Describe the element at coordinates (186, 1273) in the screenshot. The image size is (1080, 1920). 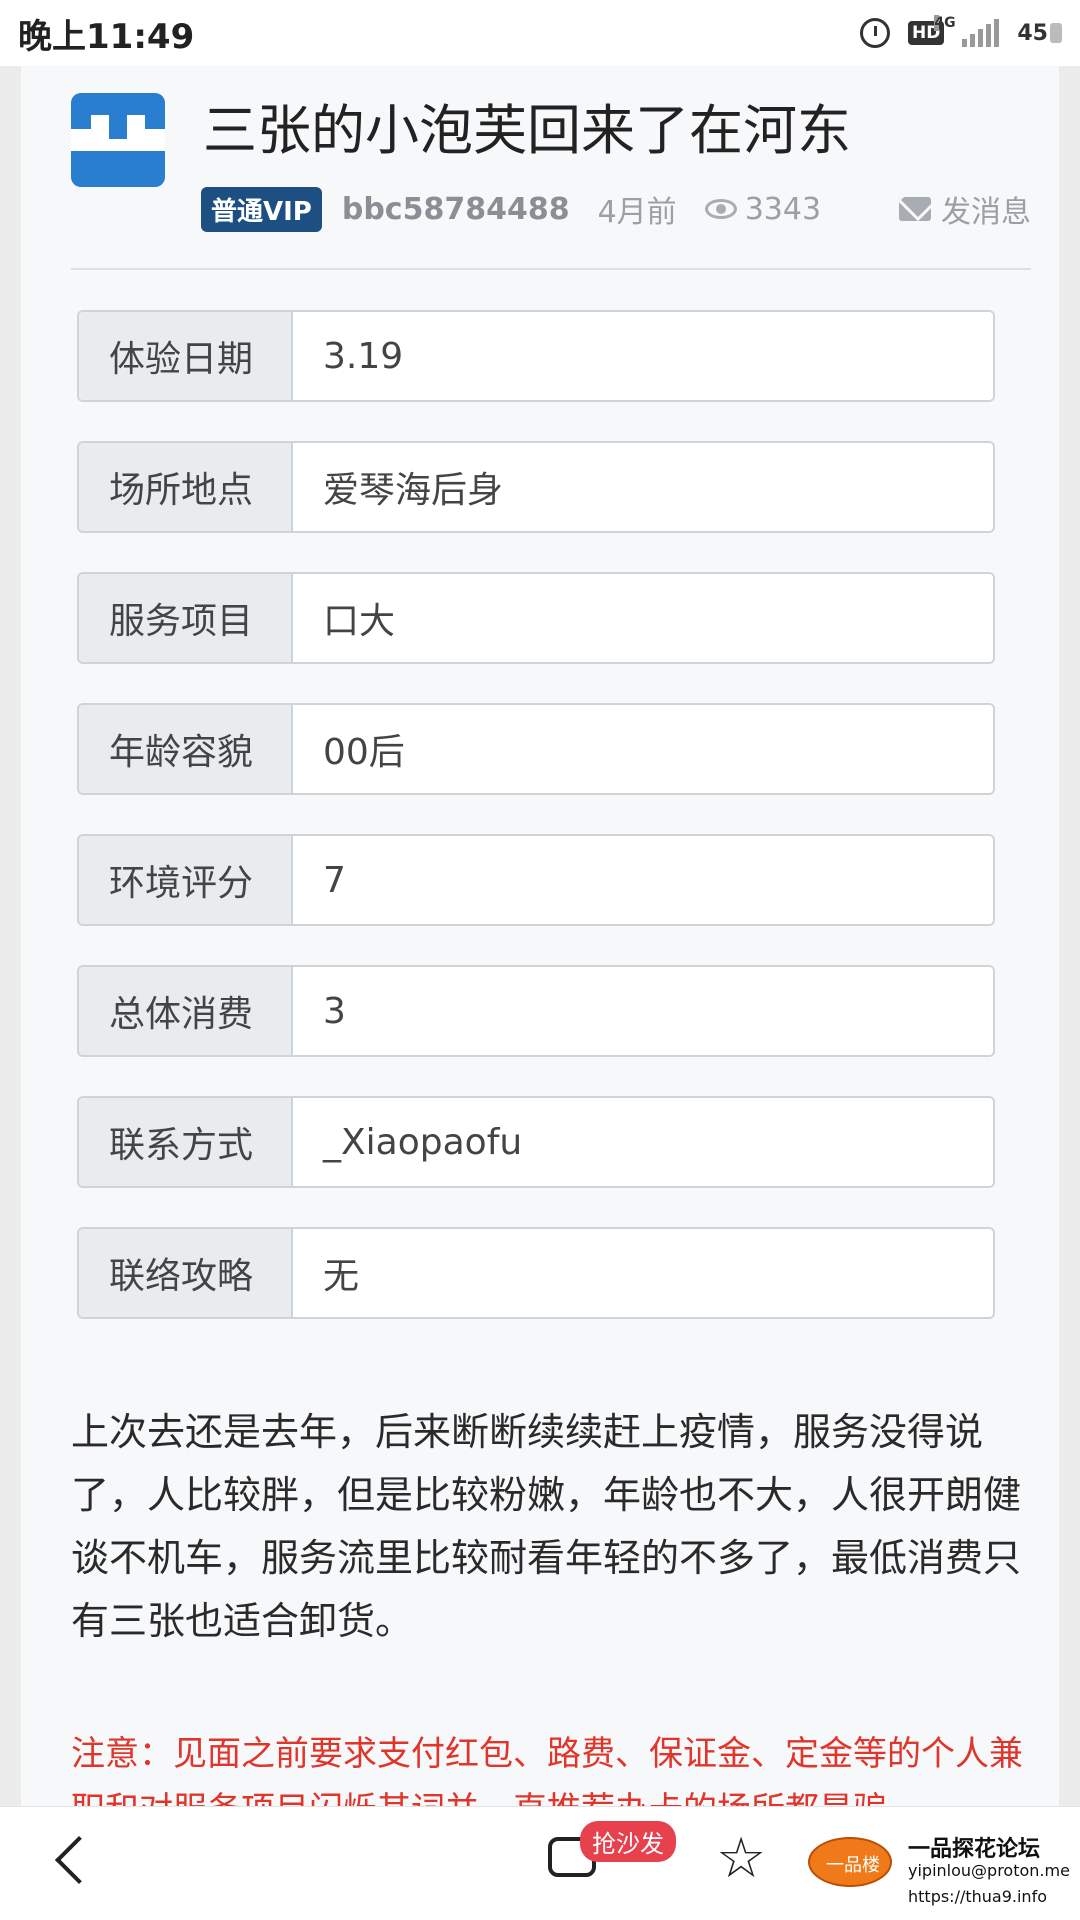
I see `field-label: 联络攻略` at that location.